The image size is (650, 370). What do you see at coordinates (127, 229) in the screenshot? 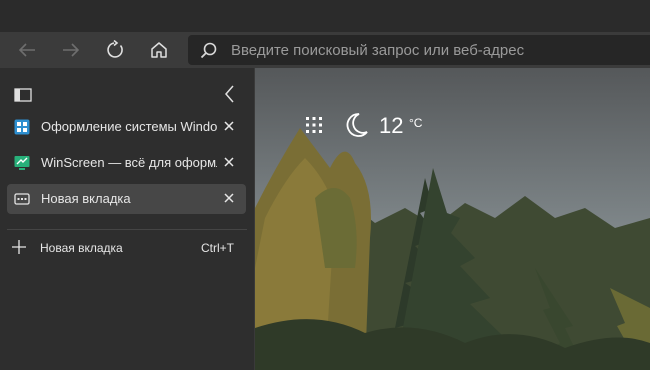
I see `divider` at bounding box center [127, 229].